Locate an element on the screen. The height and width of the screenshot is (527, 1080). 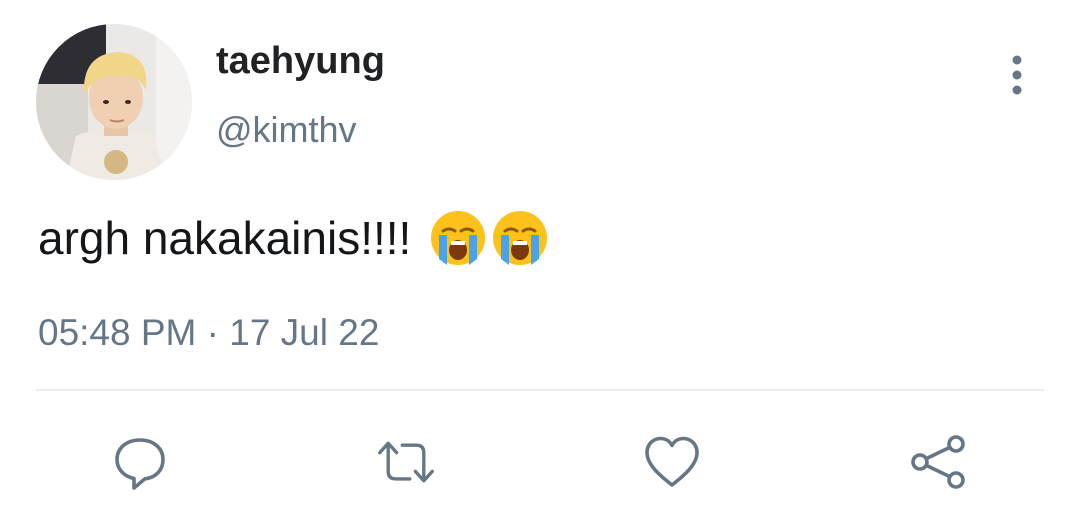
retweet-button is located at coordinates (406, 462).